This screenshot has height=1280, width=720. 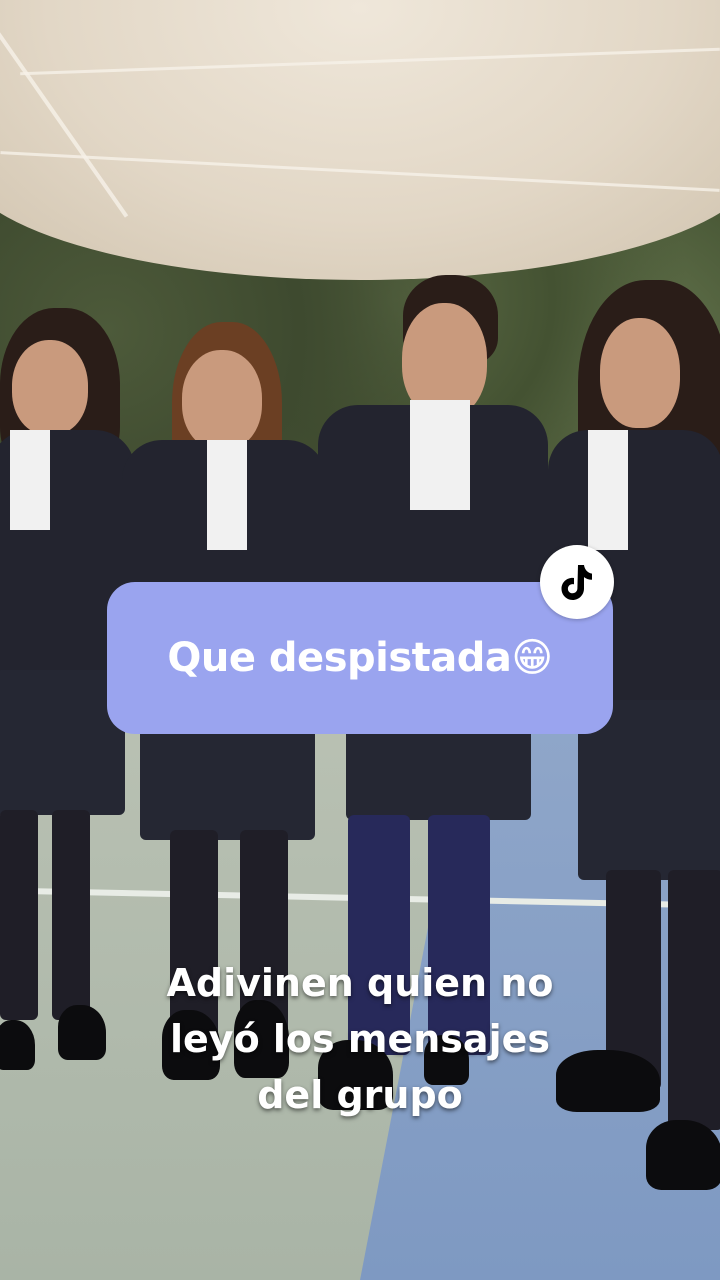 I want to click on question-text: Que despistada😁, so click(x=360, y=658).